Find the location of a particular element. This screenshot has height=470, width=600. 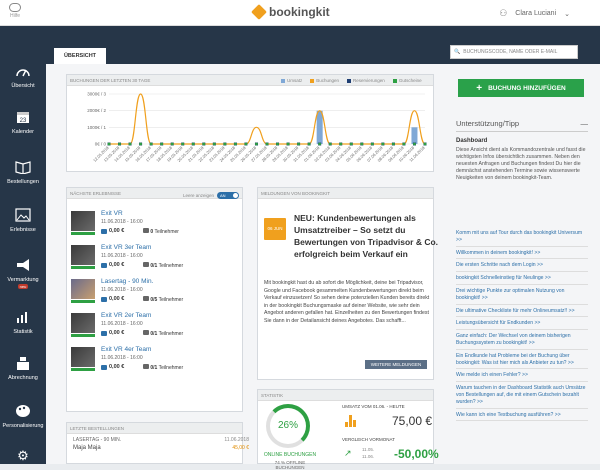

sidebar-item-statistics: Statistik is located at coordinates (23, 322).